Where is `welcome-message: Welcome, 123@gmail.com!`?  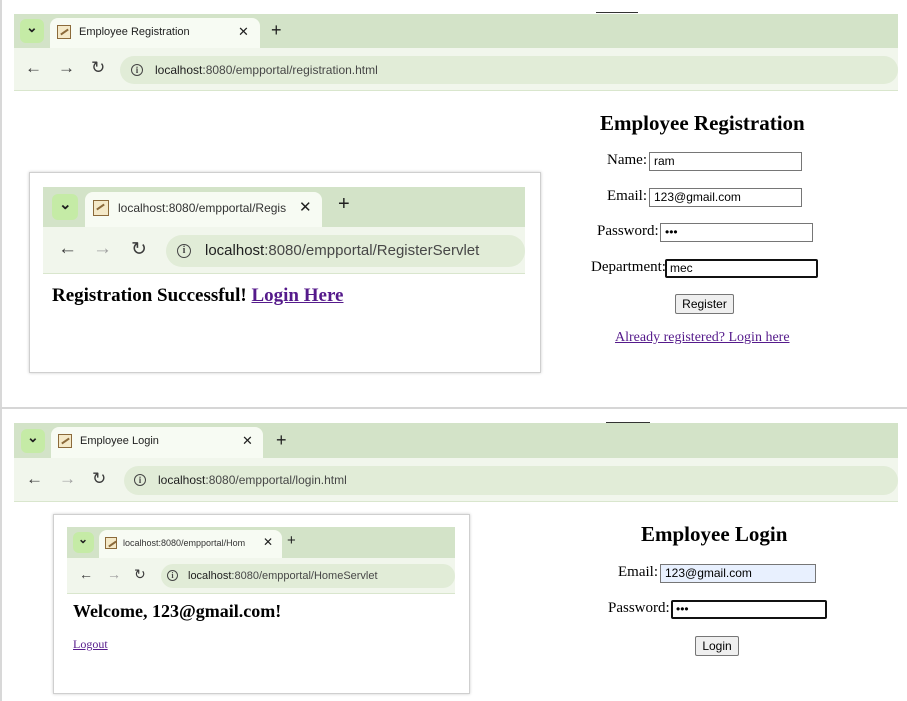 welcome-message: Welcome, 123@gmail.com! is located at coordinates (177, 611).